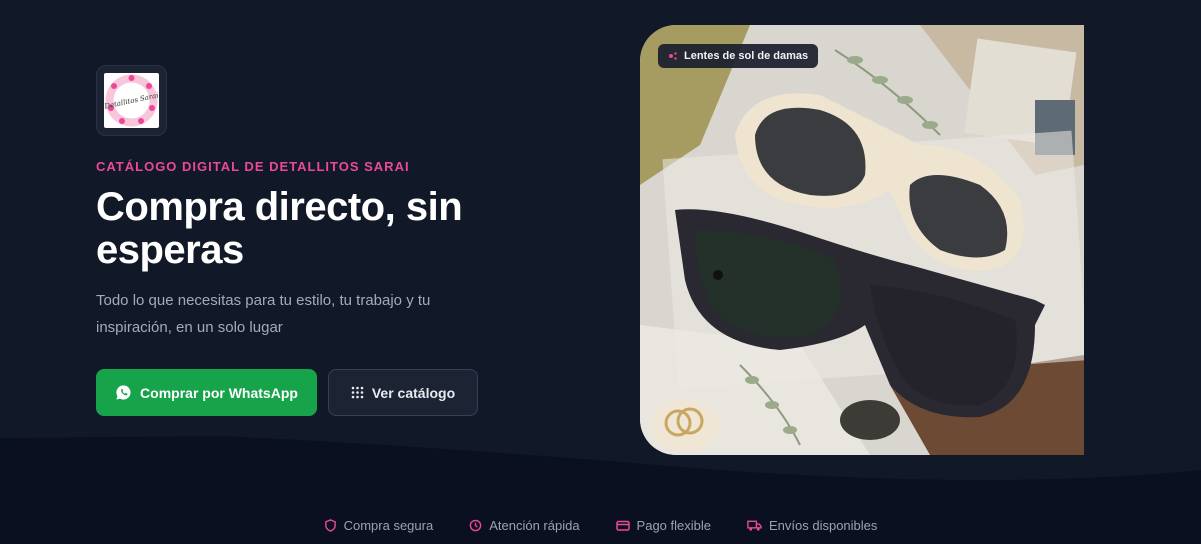  Describe the element at coordinates (330, 525) in the screenshot. I see `shield-icon` at that location.